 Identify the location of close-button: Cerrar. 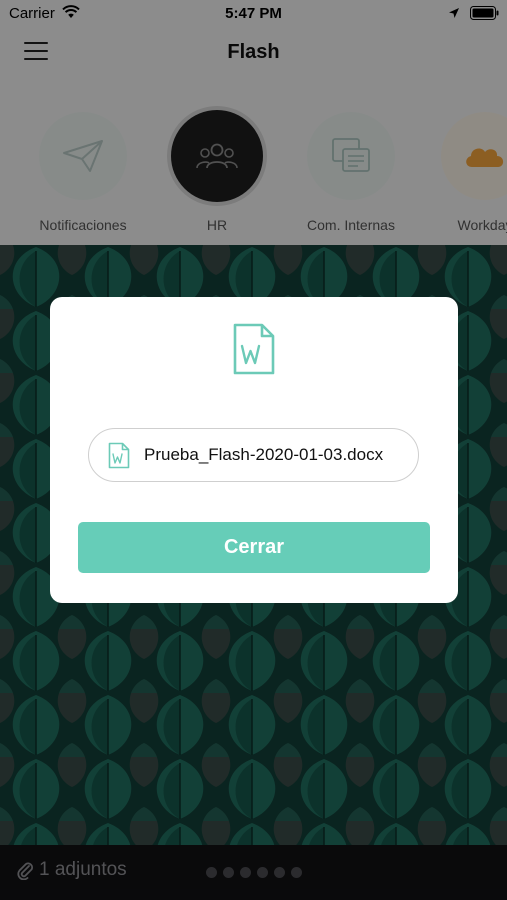
(254, 547).